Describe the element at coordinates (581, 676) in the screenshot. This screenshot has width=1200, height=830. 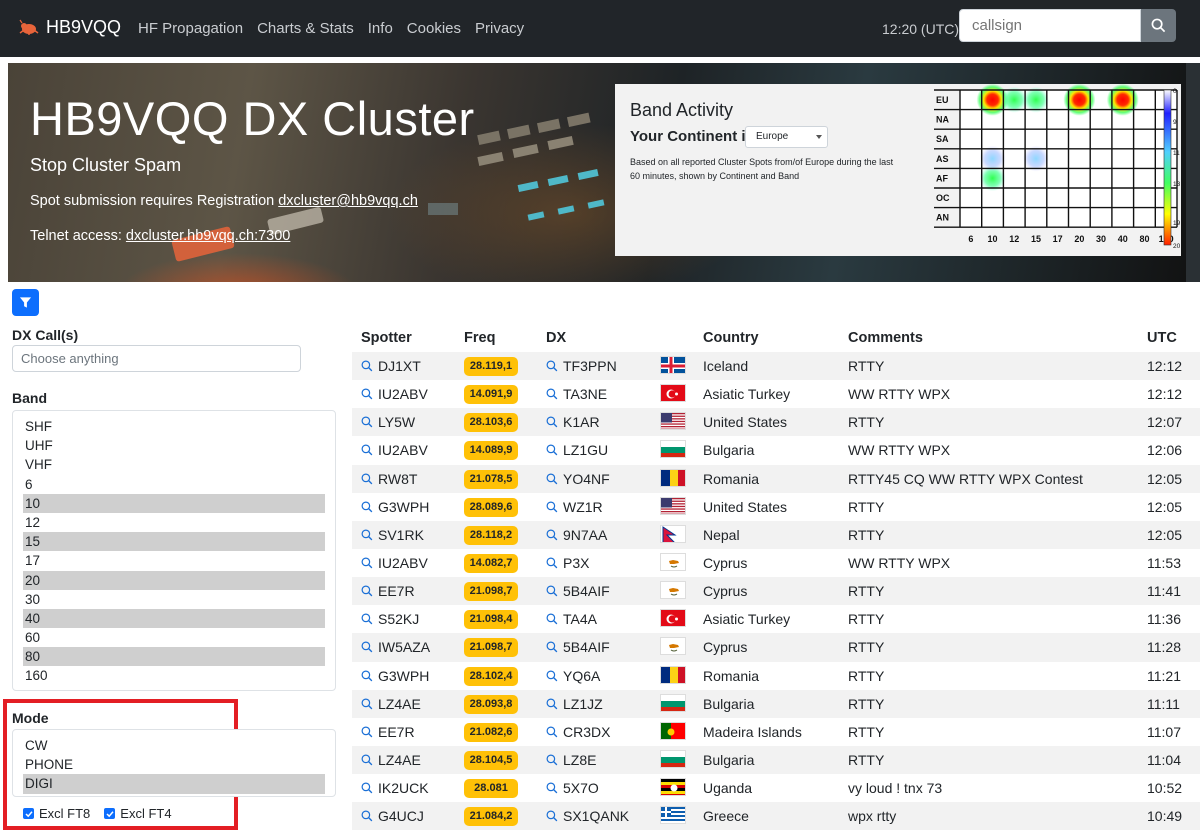
I see `dx-callsign: YQ6A` at that location.